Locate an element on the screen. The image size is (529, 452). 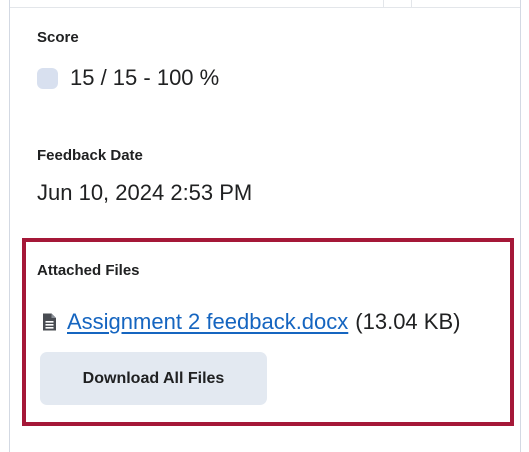
feedback-date-value: Jun 10, 2024 2:53 PM is located at coordinates (145, 192).